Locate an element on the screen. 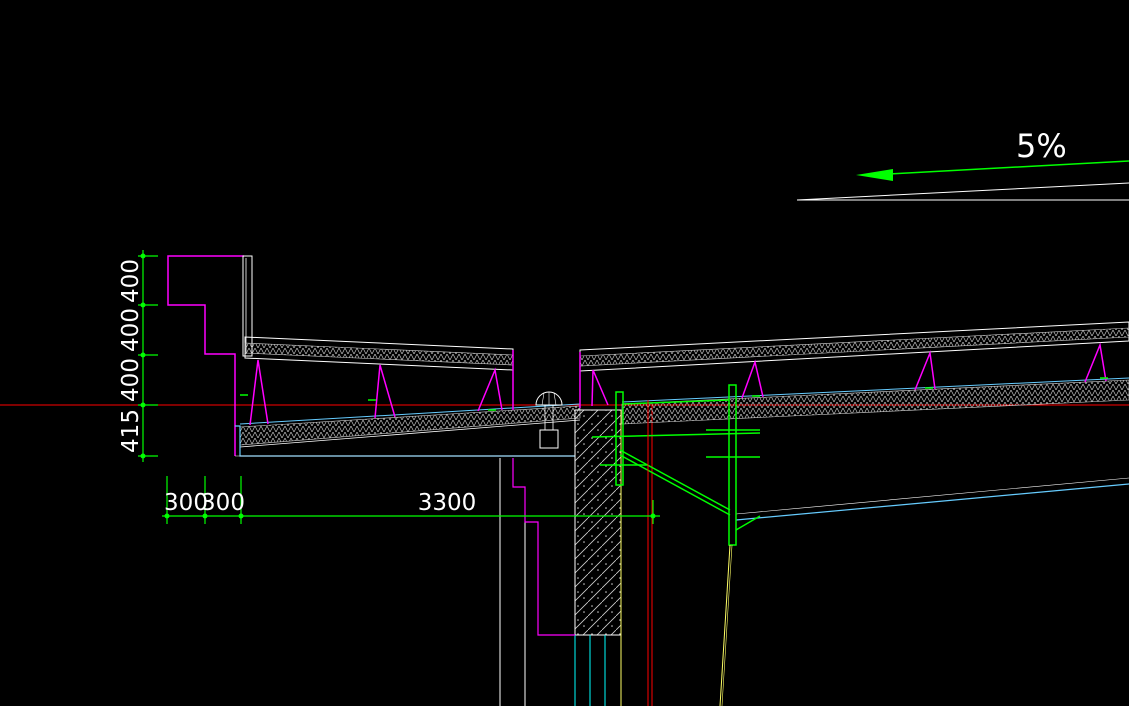  slope-label: 5% is located at coordinates (1041, 146).